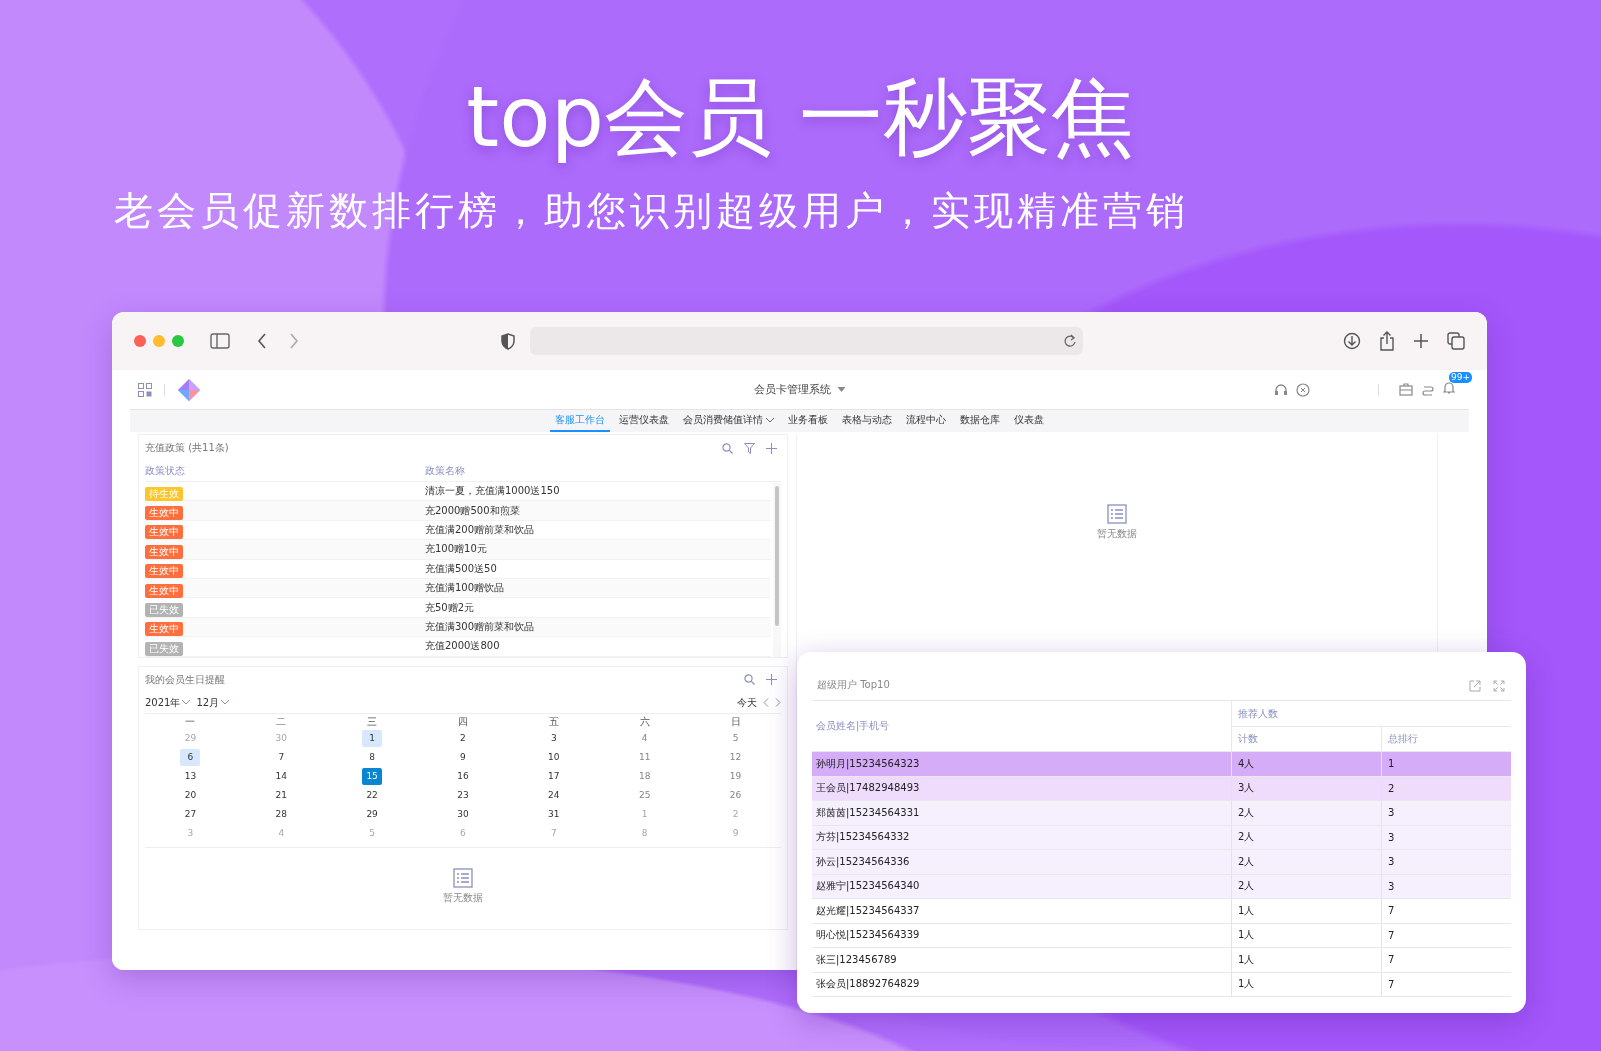  What do you see at coordinates (1307, 935) in the screenshot?
I see `table-cell: 1人` at bounding box center [1307, 935].